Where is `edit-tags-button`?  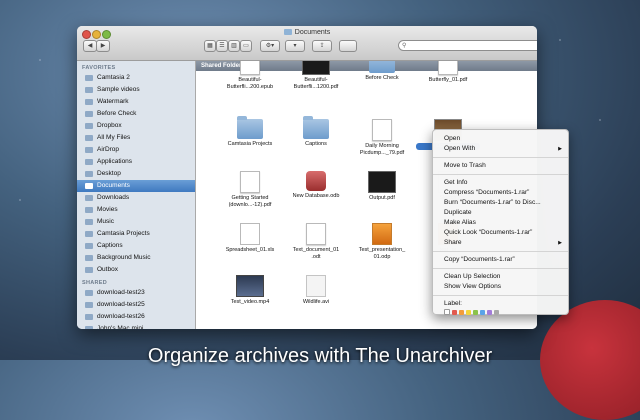 edit-tags-button is located at coordinates (348, 46).